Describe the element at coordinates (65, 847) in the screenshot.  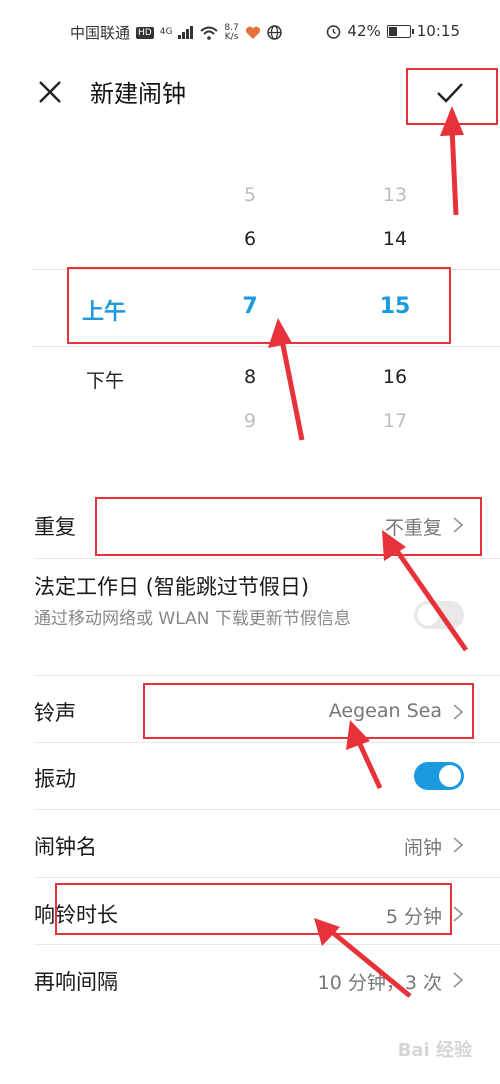
I see `alarm-name-label: 闹钟名` at that location.